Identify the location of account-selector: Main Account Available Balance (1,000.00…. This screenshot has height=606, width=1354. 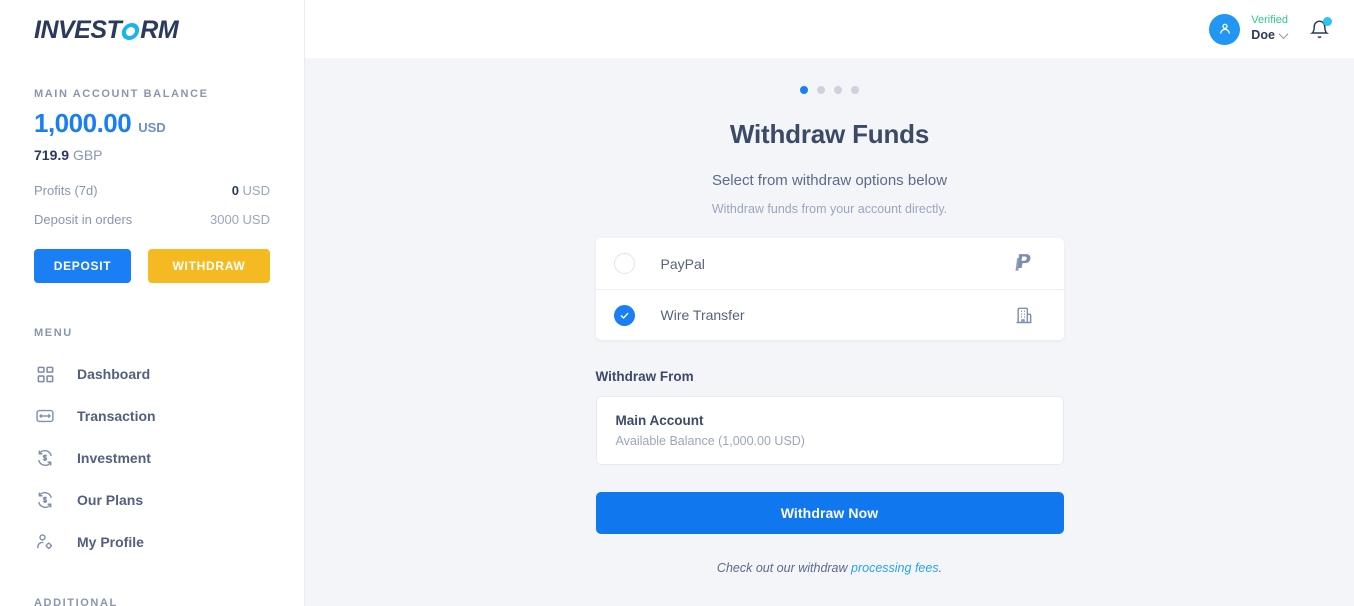
(829, 430).